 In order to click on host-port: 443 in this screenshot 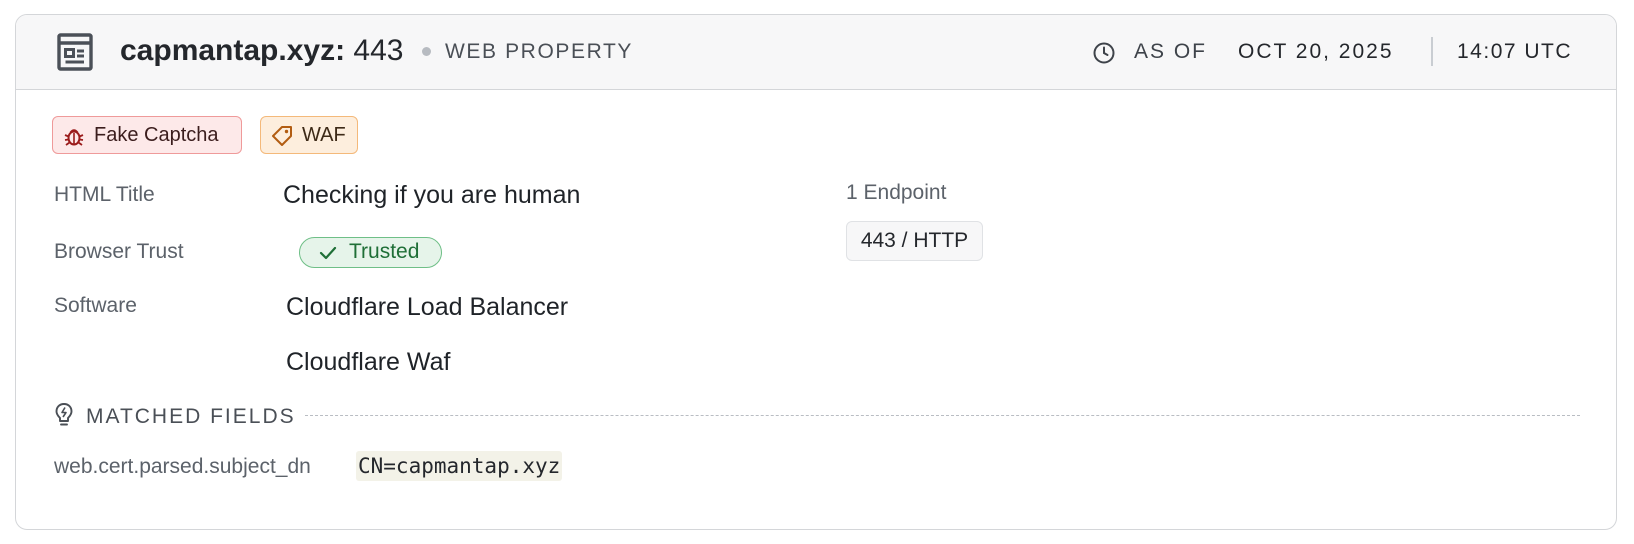, I will do `click(378, 50)`.